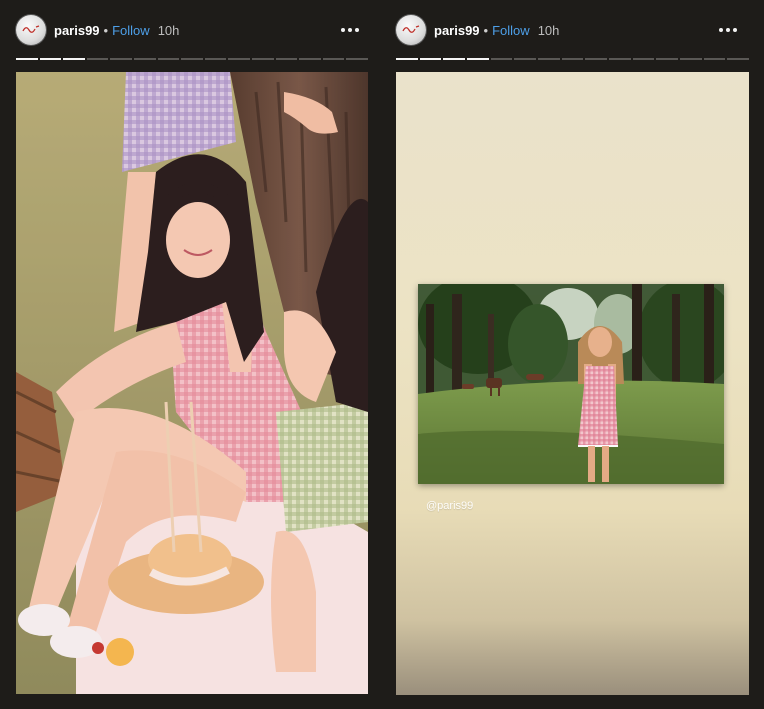 This screenshot has width=764, height=709. I want to click on reposted-photo, so click(571, 384).